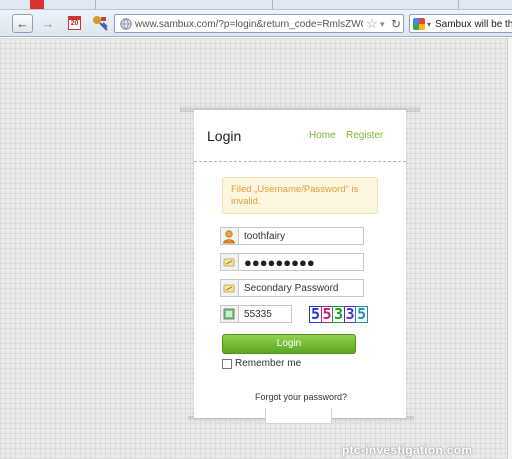 This screenshot has width=512, height=459. I want to click on password-input, so click(301, 262).